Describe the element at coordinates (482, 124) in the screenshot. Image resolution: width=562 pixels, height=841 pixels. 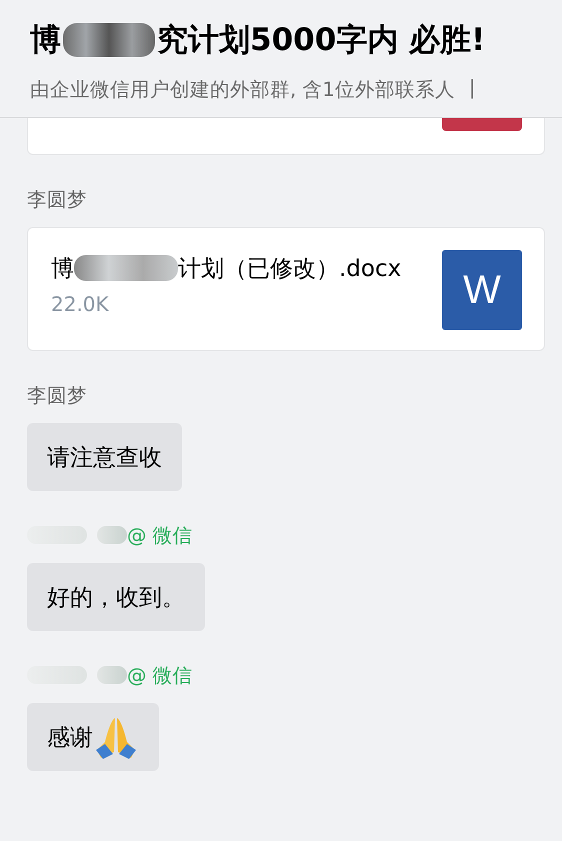
I see `file-type-icon` at that location.